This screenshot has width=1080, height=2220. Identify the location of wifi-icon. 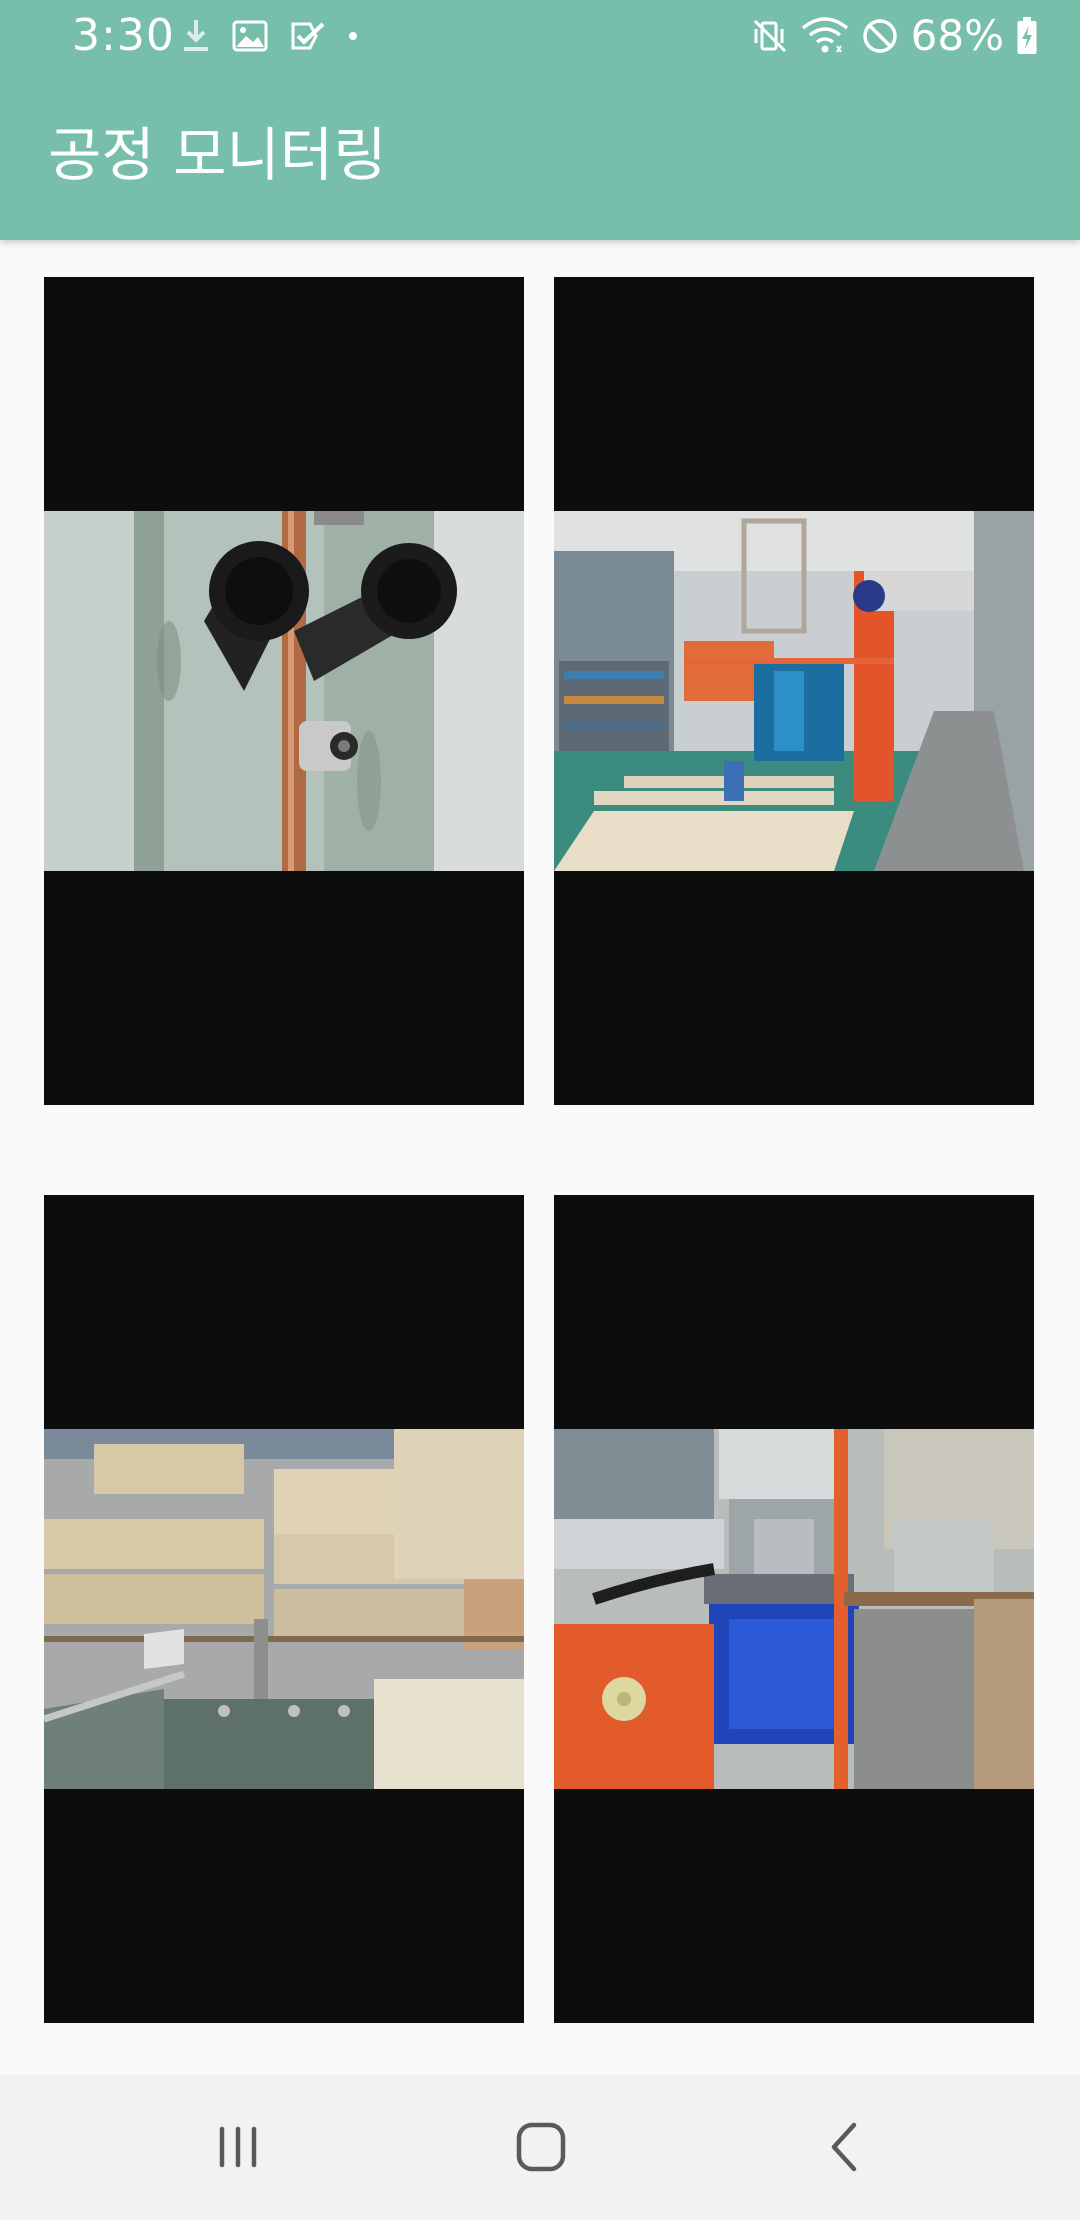
(825, 36).